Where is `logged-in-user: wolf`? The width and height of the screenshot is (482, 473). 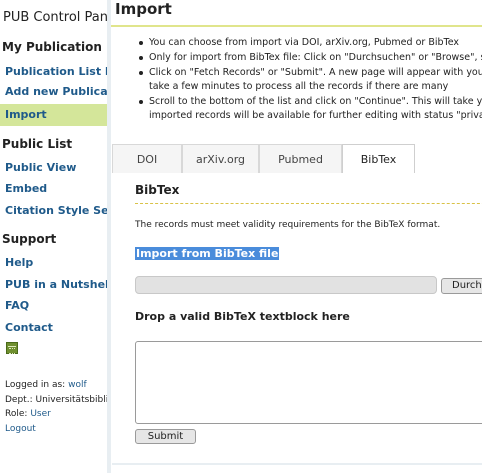 logged-in-user: wolf is located at coordinates (77, 385).